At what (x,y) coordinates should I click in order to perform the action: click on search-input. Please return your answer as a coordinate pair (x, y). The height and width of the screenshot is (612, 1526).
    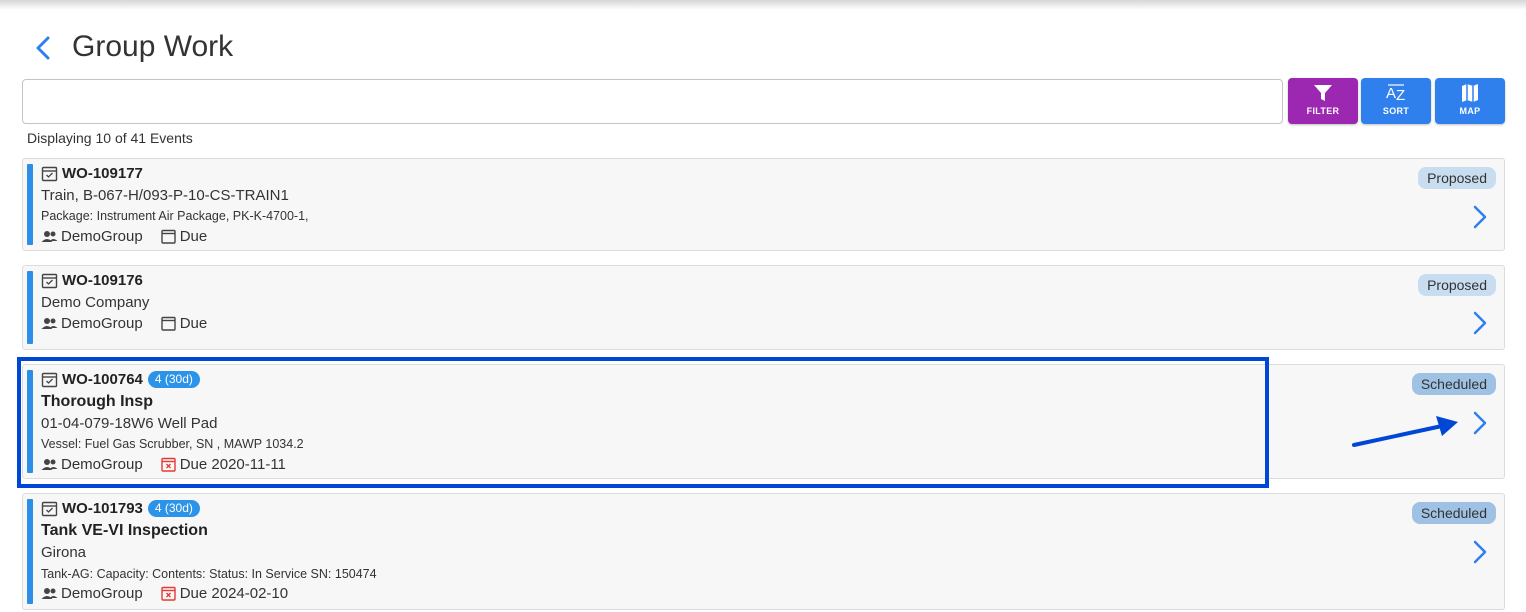
    Looking at the image, I should click on (652, 101).